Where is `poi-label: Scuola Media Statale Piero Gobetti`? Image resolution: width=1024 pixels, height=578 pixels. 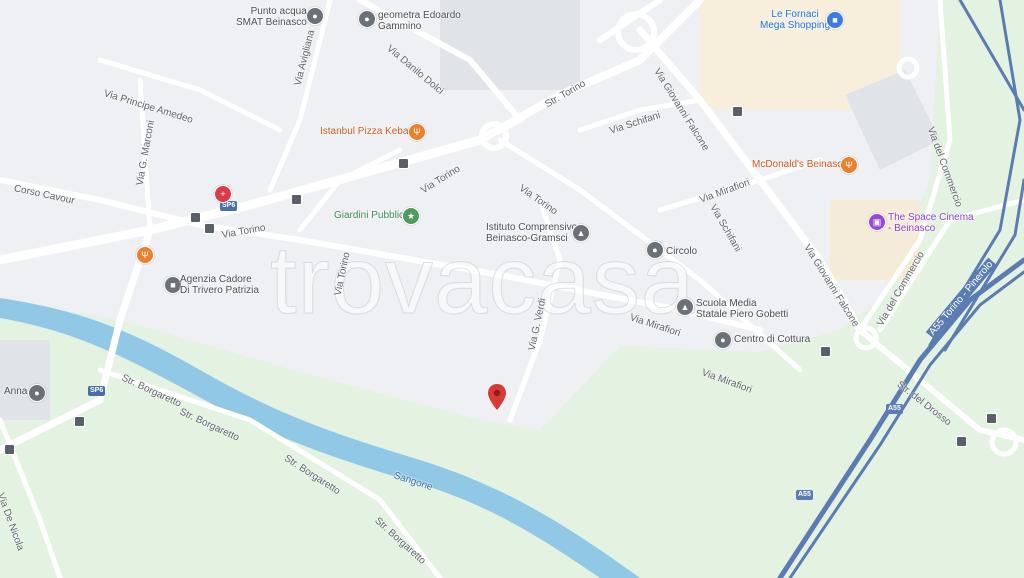 poi-label: Scuola Media Statale Piero Gobetti is located at coordinates (742, 309).